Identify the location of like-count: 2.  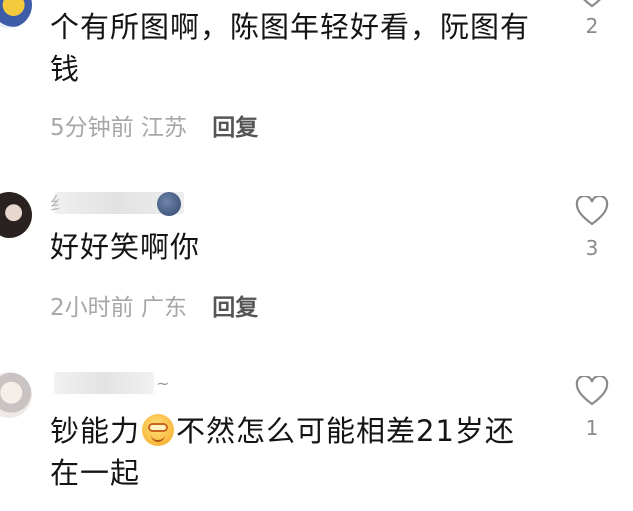
(592, 26).